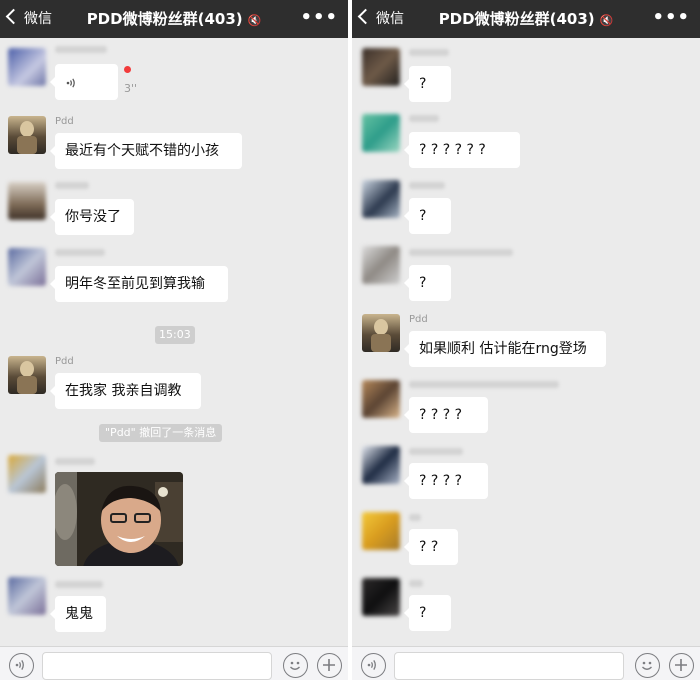  I want to click on voice-icon, so click(72, 82).